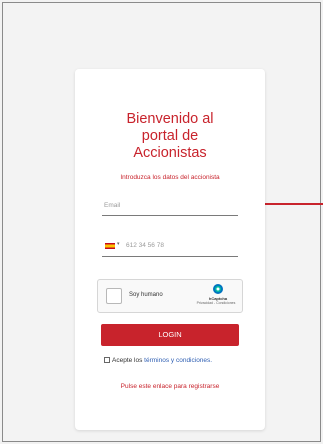  What do you see at coordinates (218, 289) in the screenshot?
I see `hcaptcha-logo-icon` at bounding box center [218, 289].